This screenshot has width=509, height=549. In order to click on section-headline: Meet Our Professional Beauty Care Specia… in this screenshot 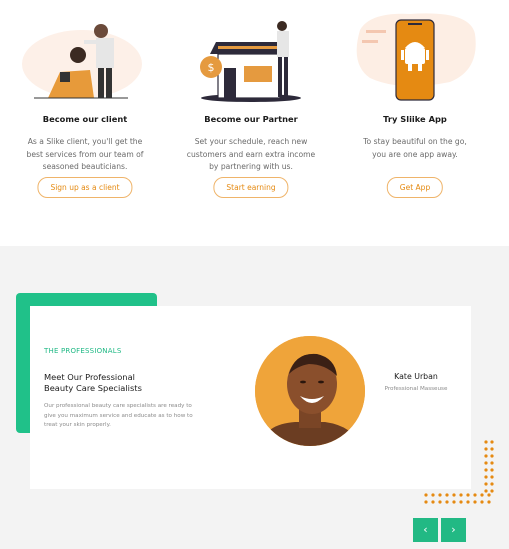, I will do `click(114, 383)`.